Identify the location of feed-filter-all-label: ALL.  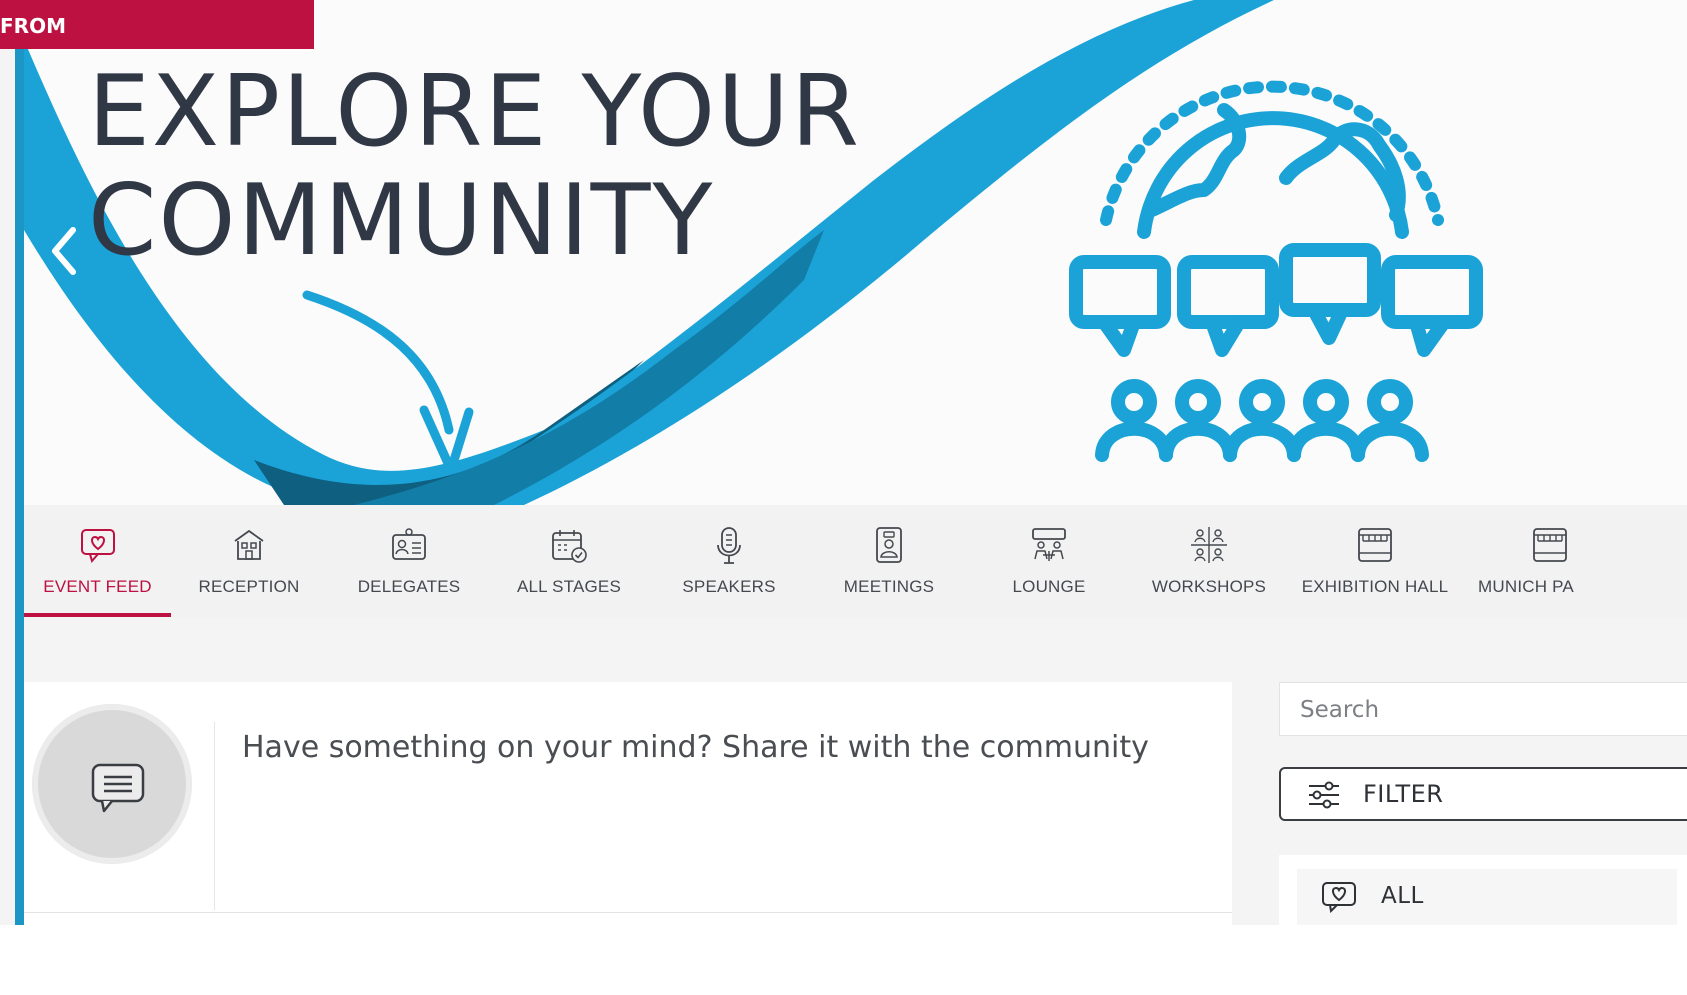
(1402, 896).